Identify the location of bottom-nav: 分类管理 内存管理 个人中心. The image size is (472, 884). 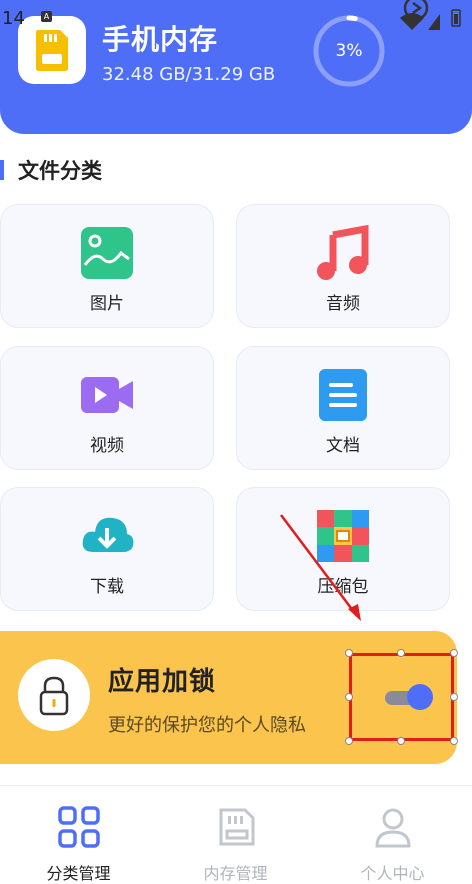
(236, 834).